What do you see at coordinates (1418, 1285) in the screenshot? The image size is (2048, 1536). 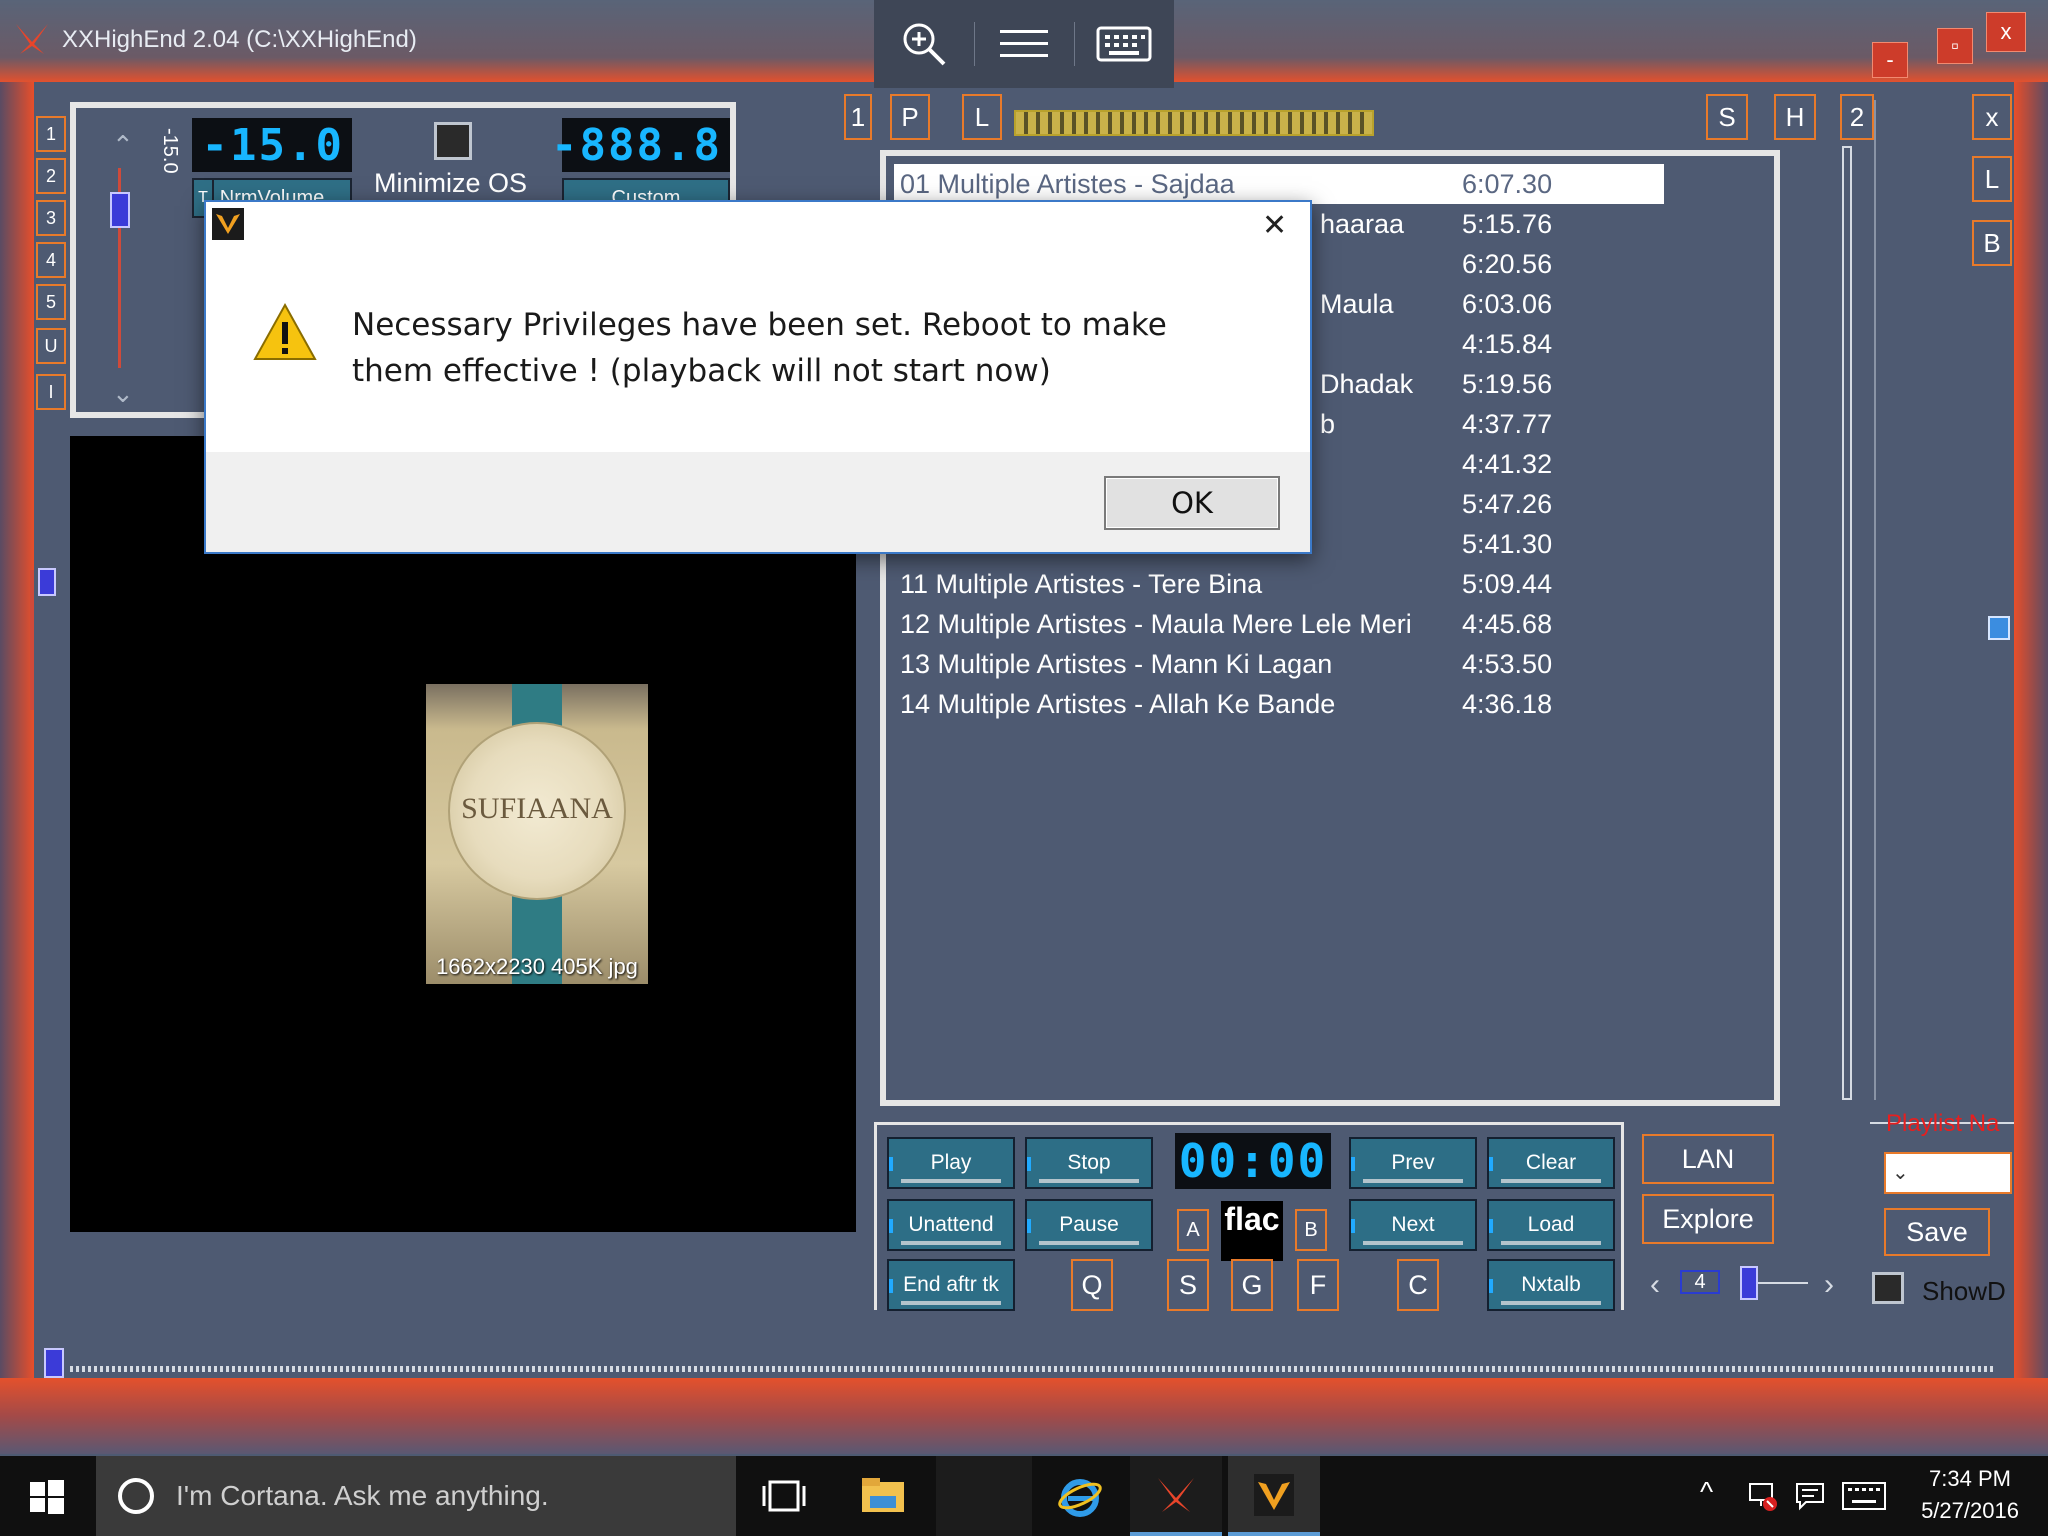 I see `c-button: C` at bounding box center [1418, 1285].